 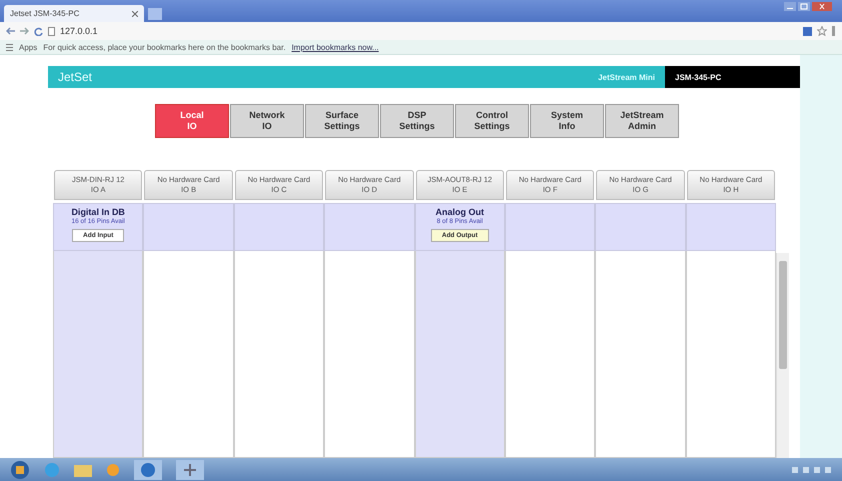 What do you see at coordinates (98, 212) in the screenshot?
I see `module-name: Digital In DB` at bounding box center [98, 212].